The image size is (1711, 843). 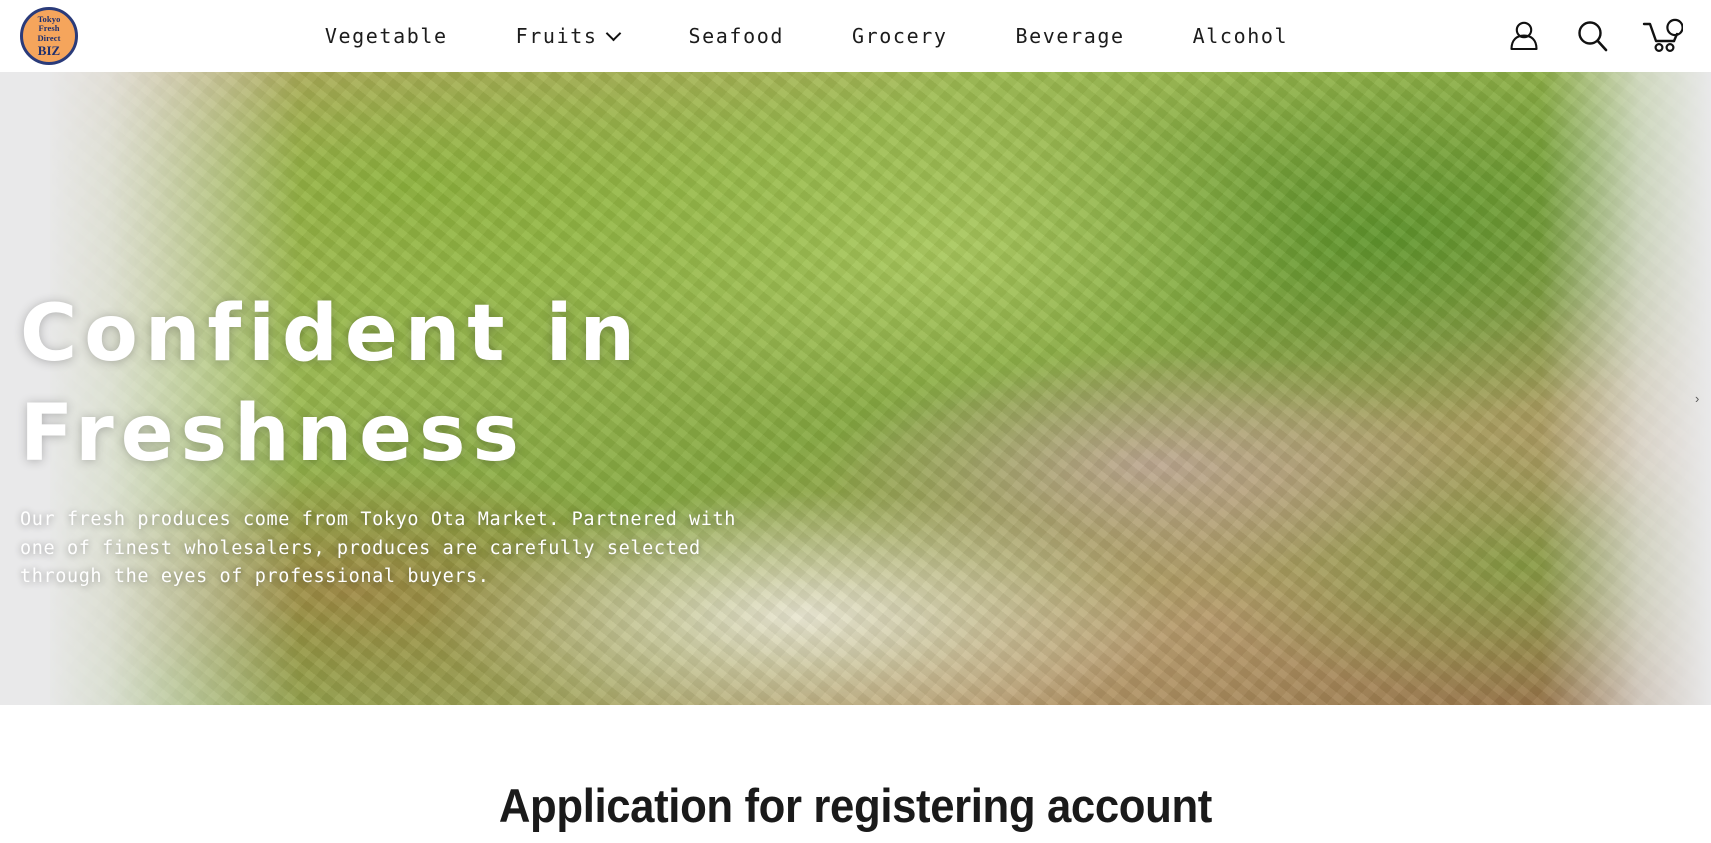 I want to click on nav-label-alcohol: Alcohol, so click(x=1240, y=36).